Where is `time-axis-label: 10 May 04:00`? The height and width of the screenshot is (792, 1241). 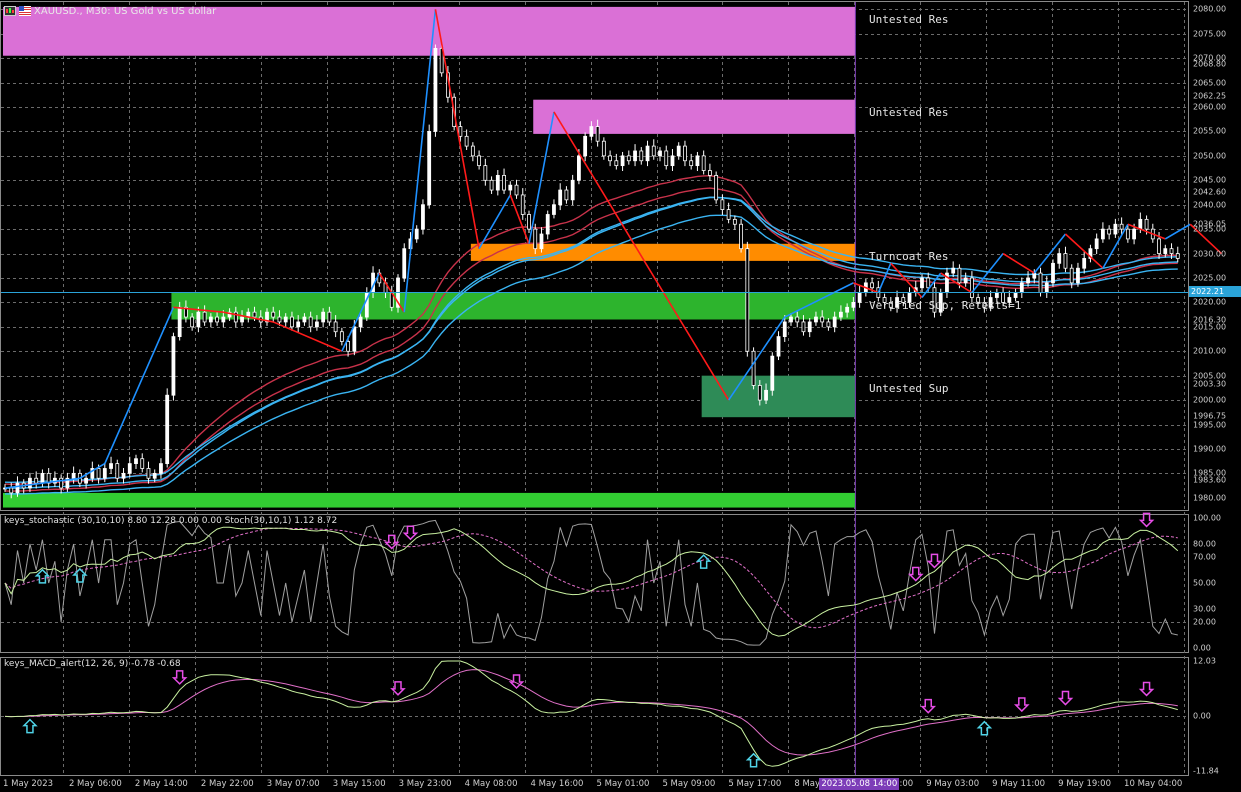
time-axis-label: 10 May 04:00 is located at coordinates (1153, 784).